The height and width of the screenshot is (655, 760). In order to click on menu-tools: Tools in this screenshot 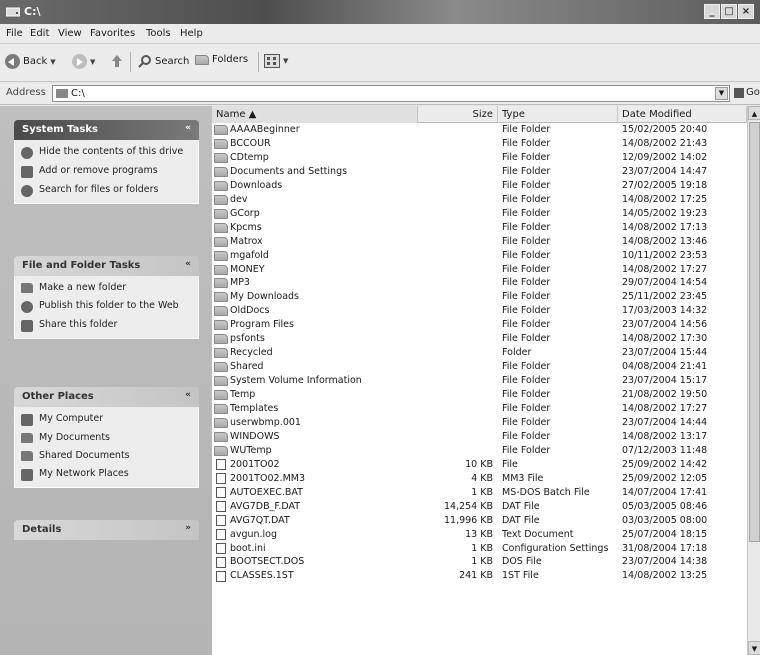, I will do `click(158, 33)`.